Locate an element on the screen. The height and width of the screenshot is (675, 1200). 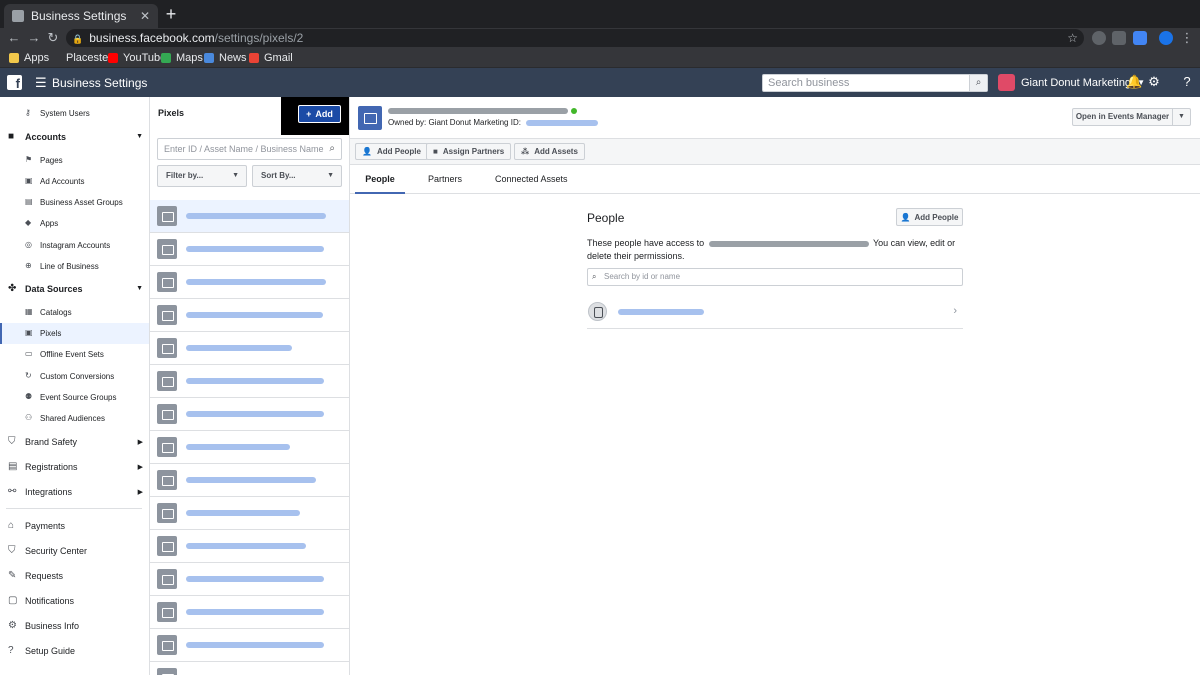
profile-avatar-icon is located at coordinates (1166, 38).